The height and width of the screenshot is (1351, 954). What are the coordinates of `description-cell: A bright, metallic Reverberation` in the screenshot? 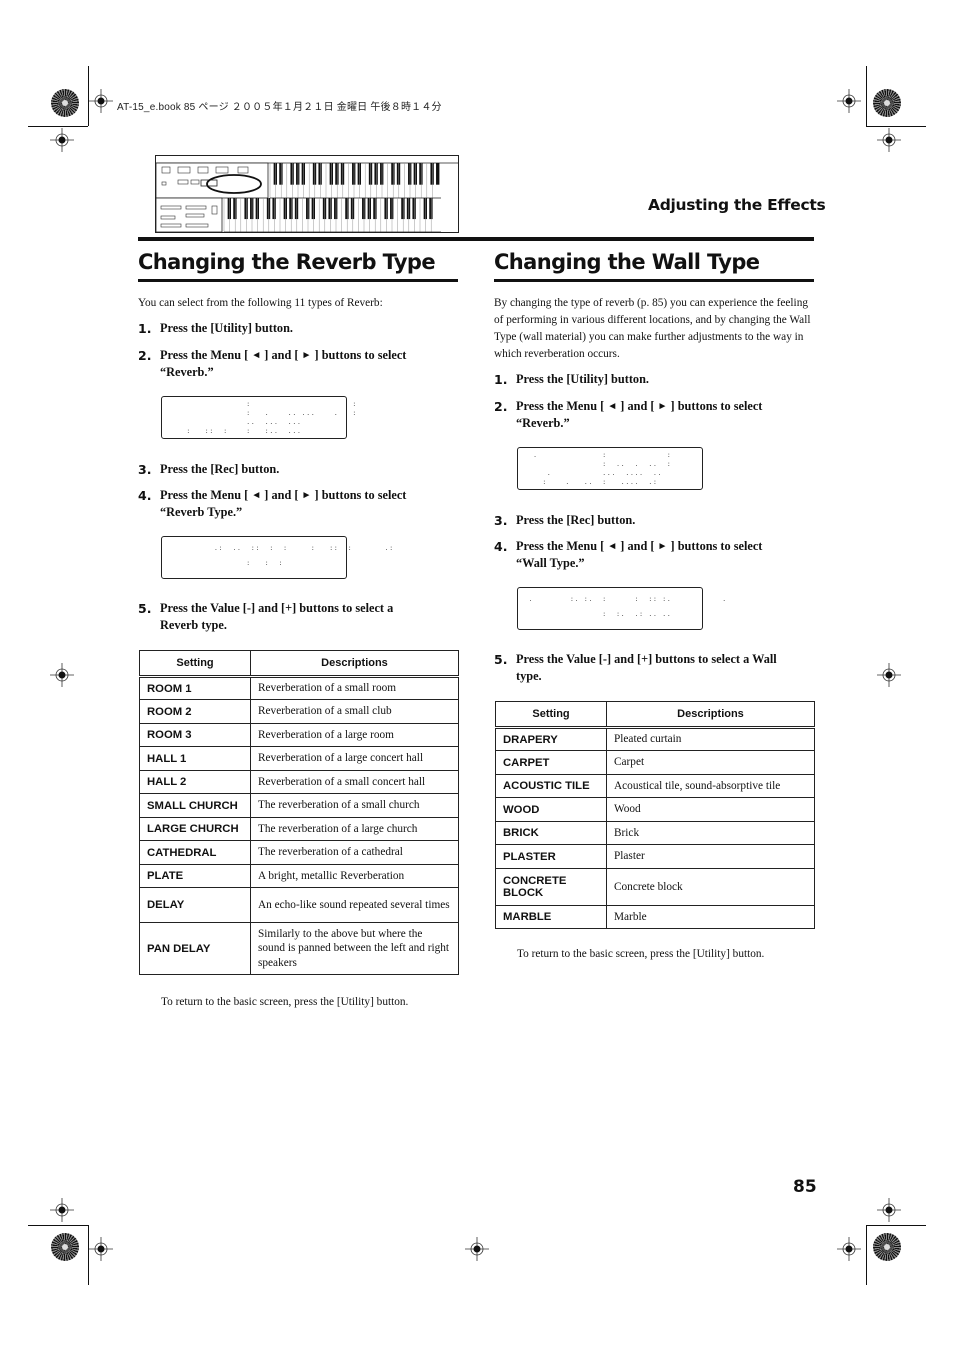 It's located at (354, 876).